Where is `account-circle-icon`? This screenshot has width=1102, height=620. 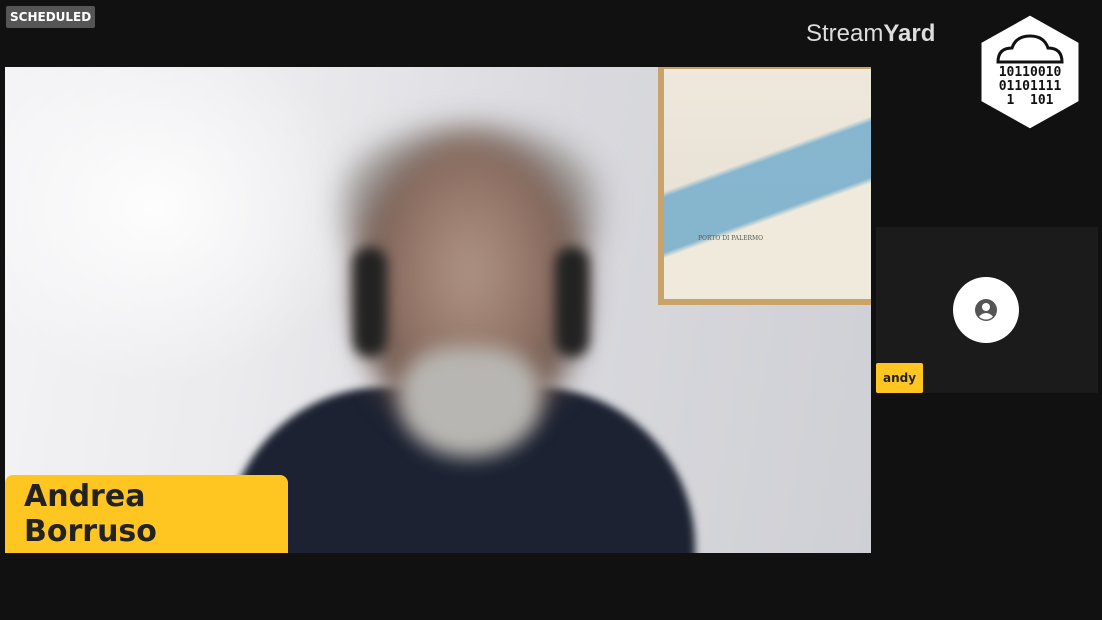 account-circle-icon is located at coordinates (986, 310).